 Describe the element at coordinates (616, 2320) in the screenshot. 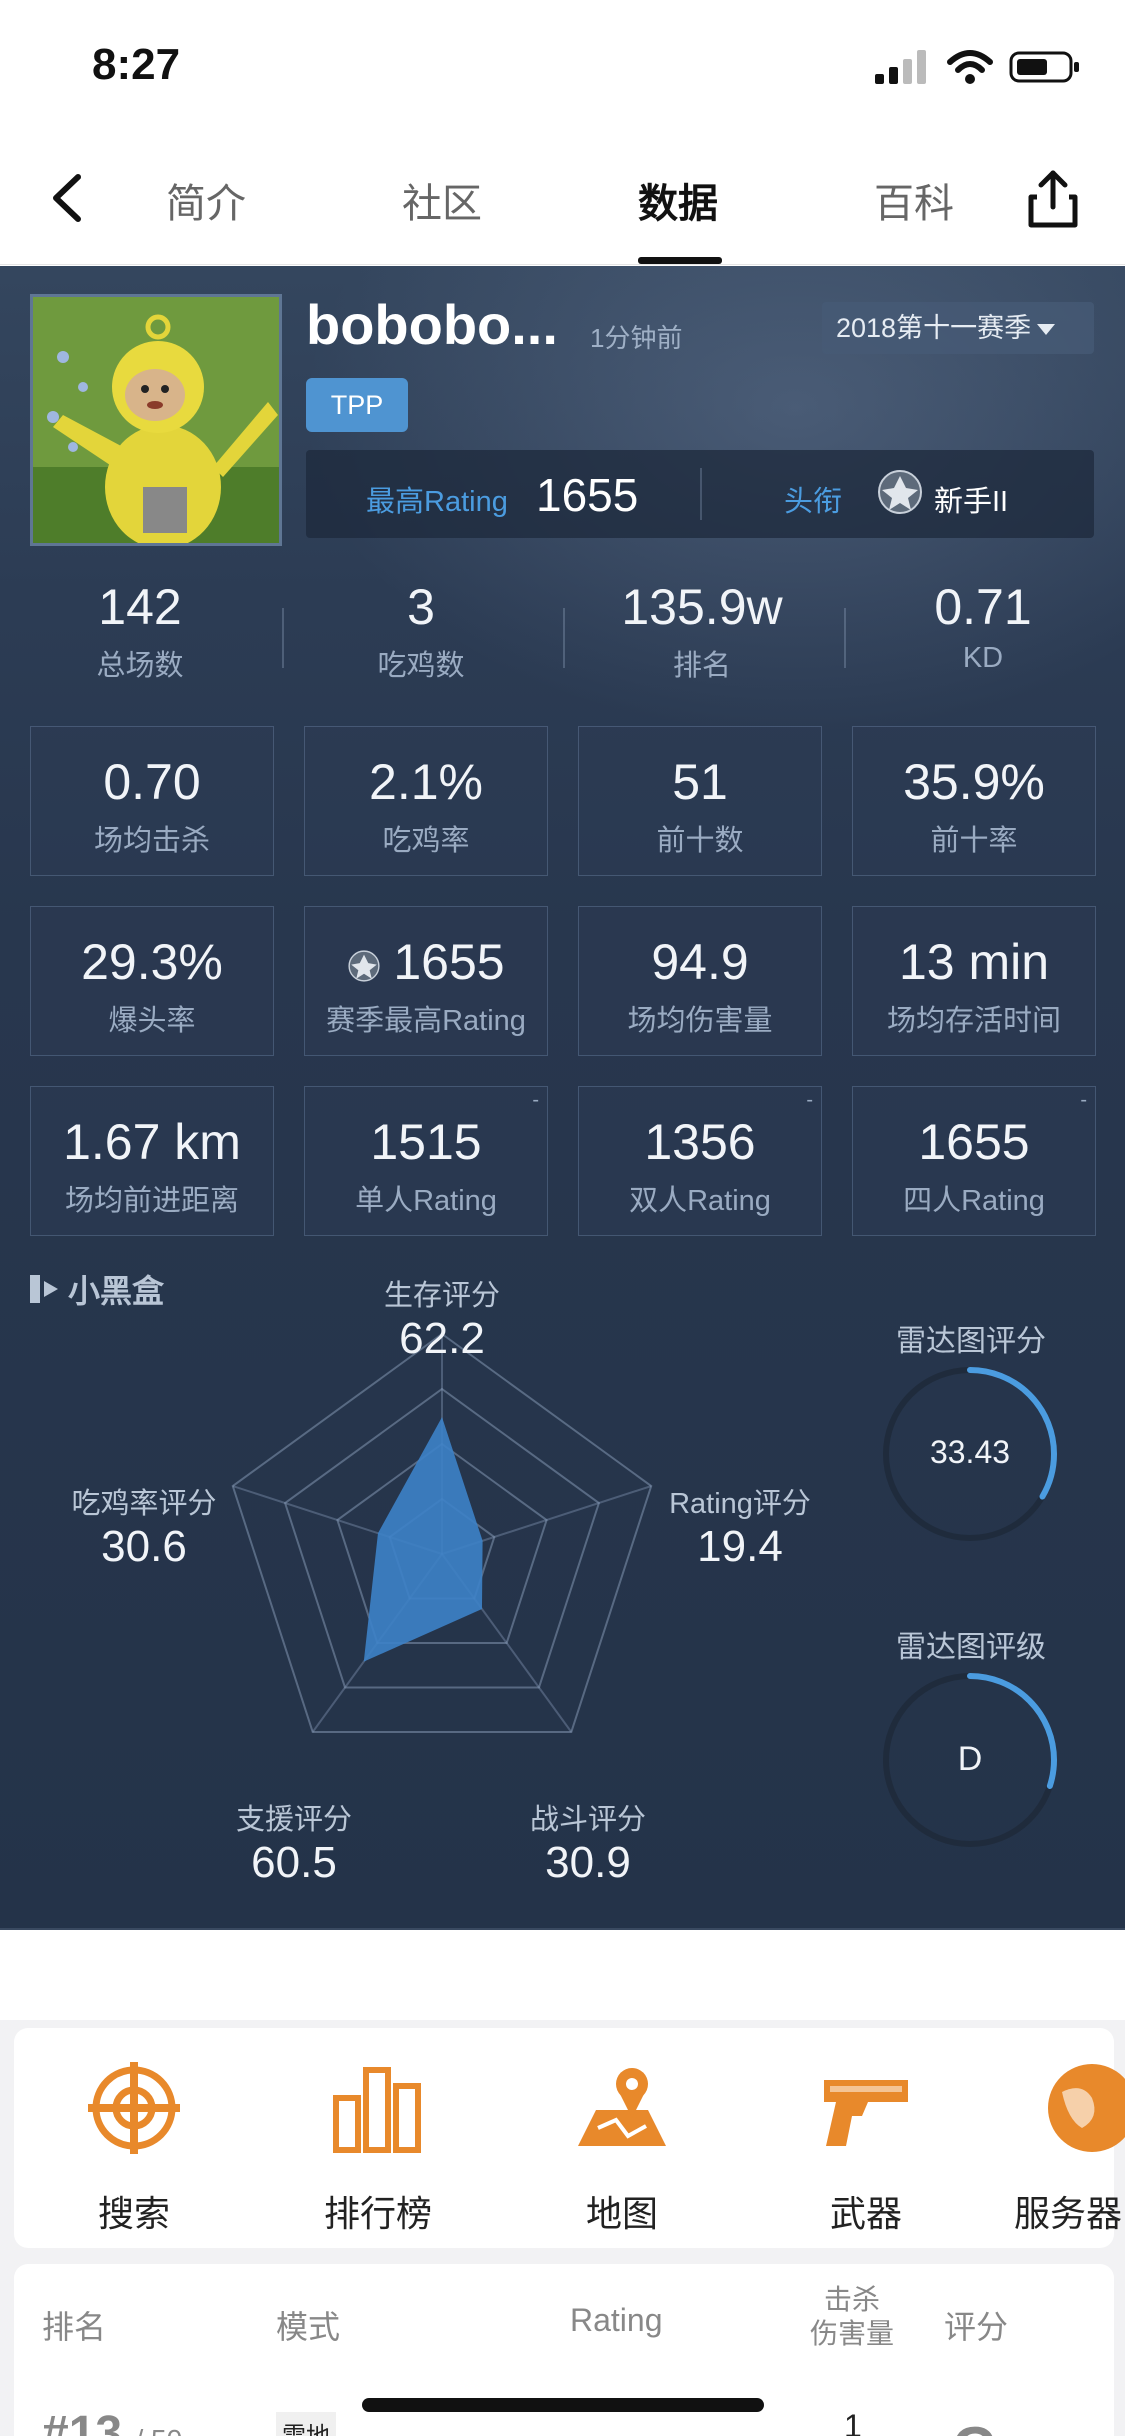

I see `col-rating: Rating` at that location.